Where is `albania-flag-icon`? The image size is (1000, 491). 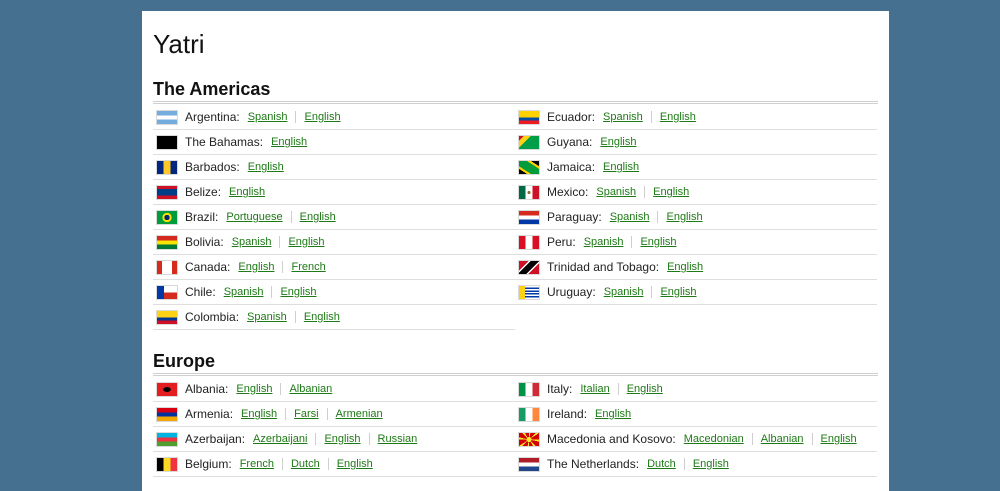
albania-flag-icon is located at coordinates (167, 389).